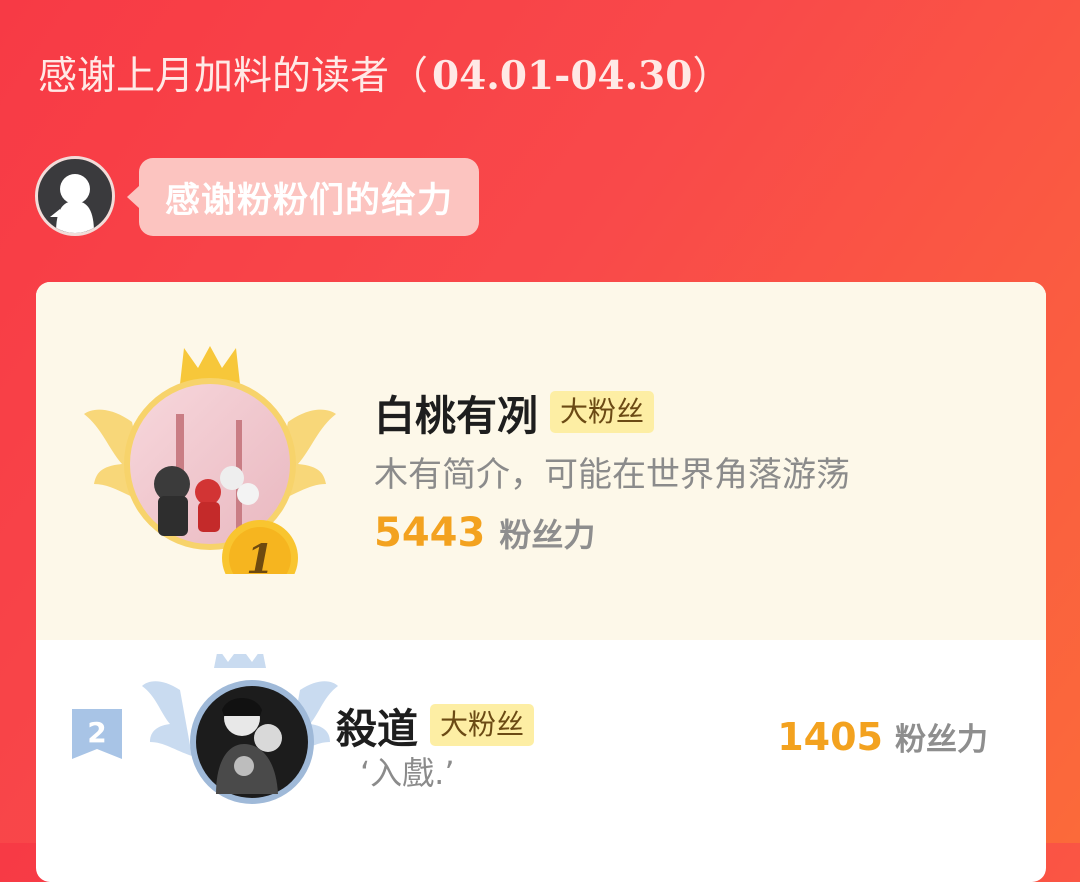  I want to click on rank-1-name: 白桃有冽, so click(456, 412).